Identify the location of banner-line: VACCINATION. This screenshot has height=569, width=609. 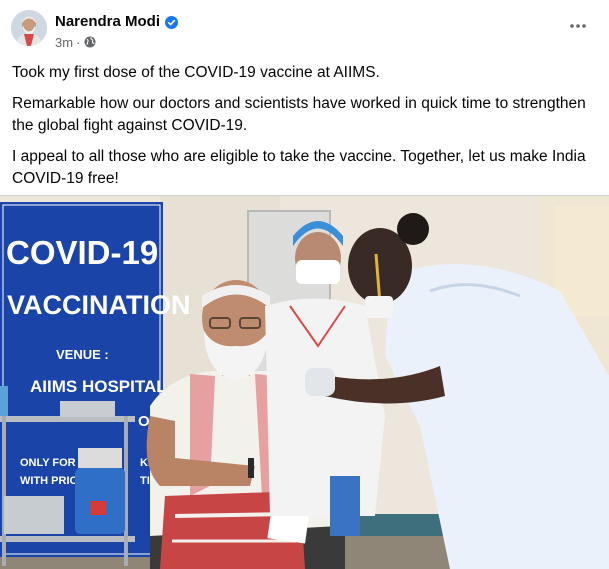
(99, 305).